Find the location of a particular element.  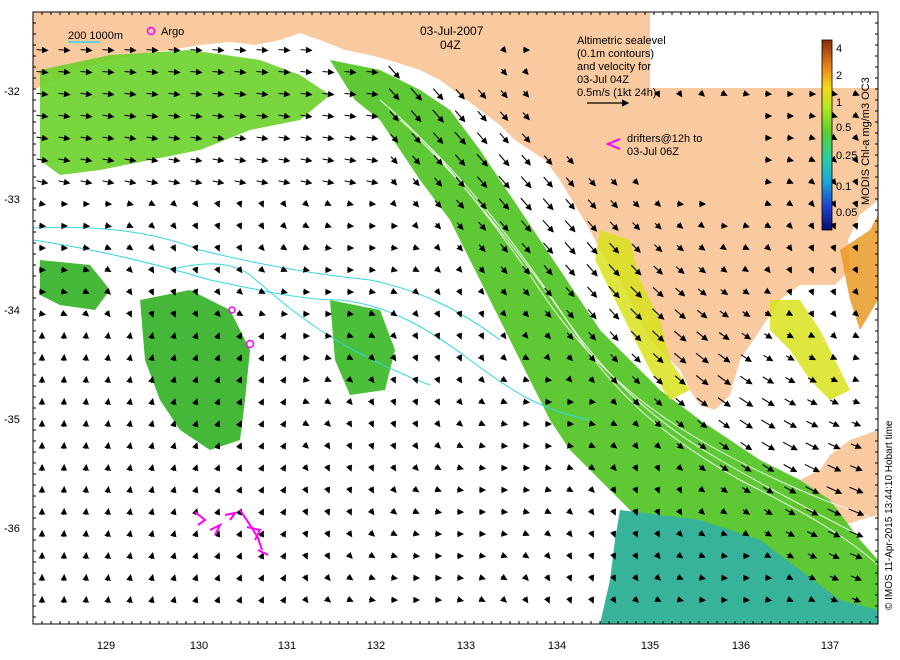

colorbar-tick-label: 4 is located at coordinates (839, 49).